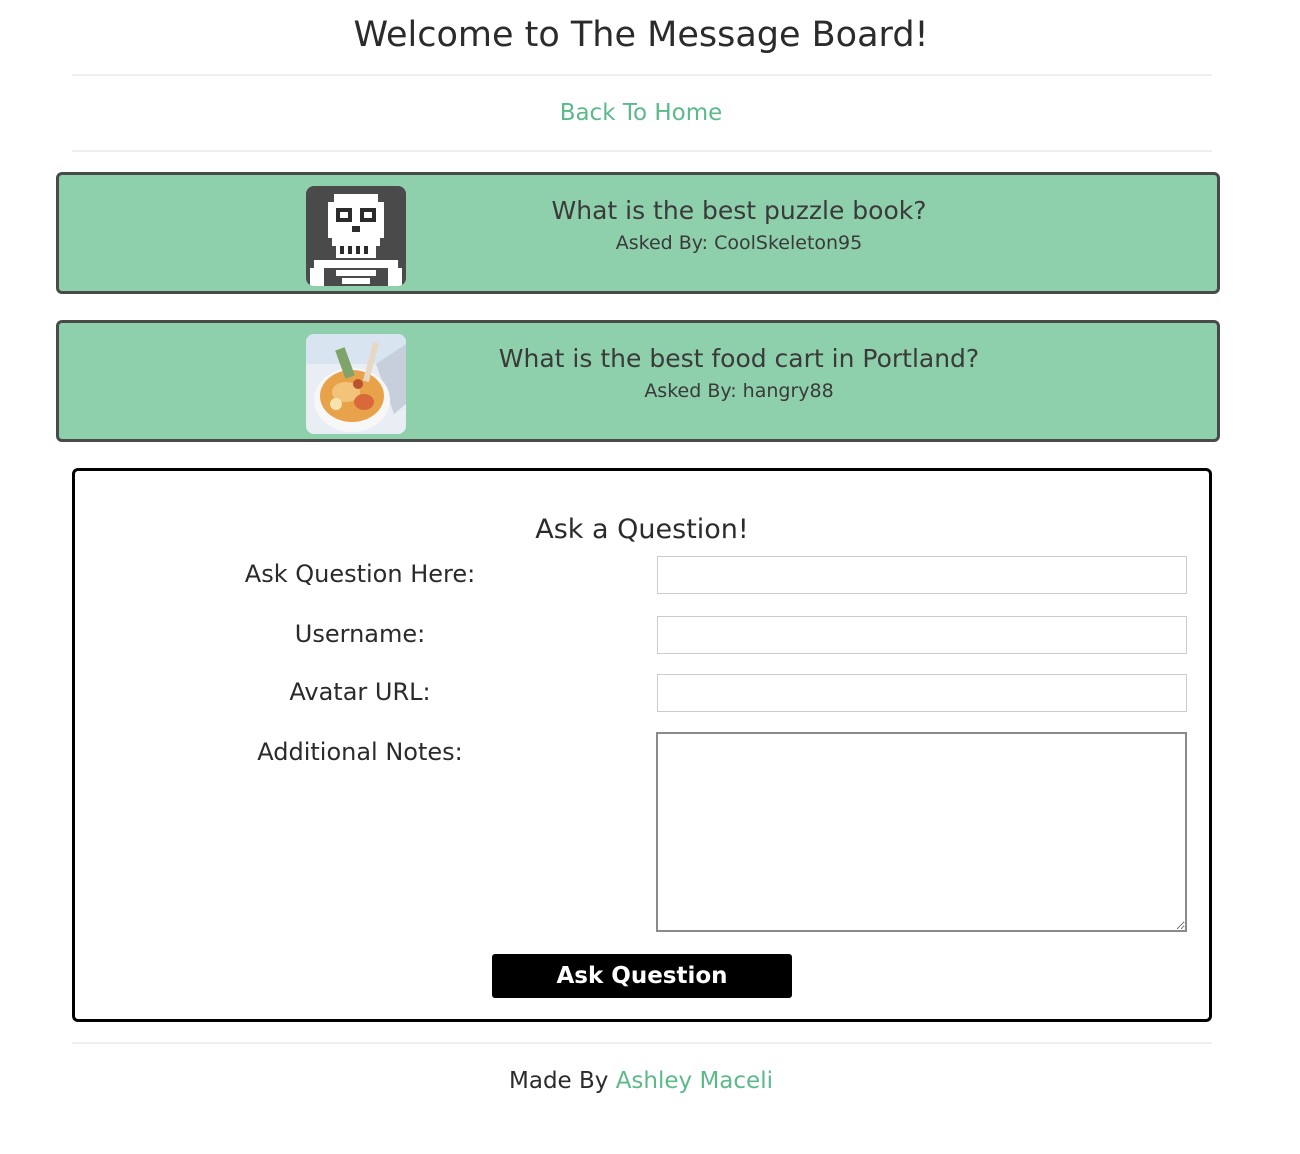  I want to click on form-heading: Ask a Question!, so click(642, 529).